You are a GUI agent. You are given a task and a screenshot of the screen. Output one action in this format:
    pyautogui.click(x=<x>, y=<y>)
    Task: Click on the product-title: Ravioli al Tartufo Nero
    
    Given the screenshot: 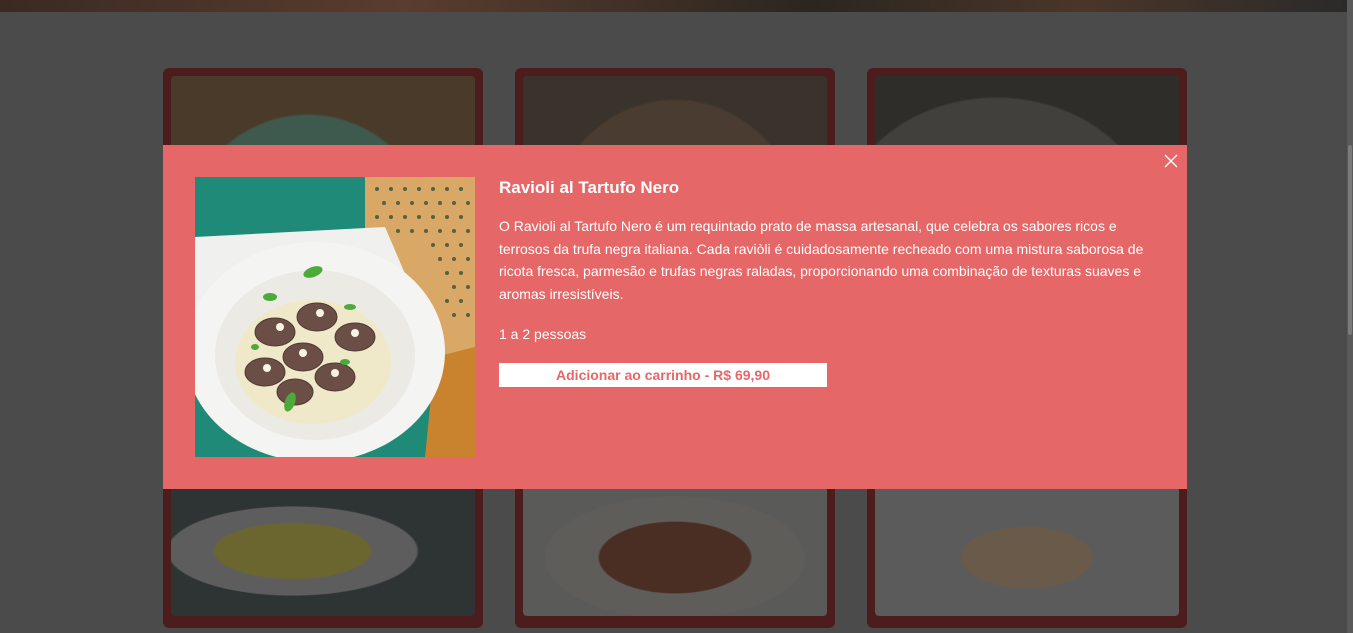 What is the action you would take?
    pyautogui.click(x=589, y=187)
    